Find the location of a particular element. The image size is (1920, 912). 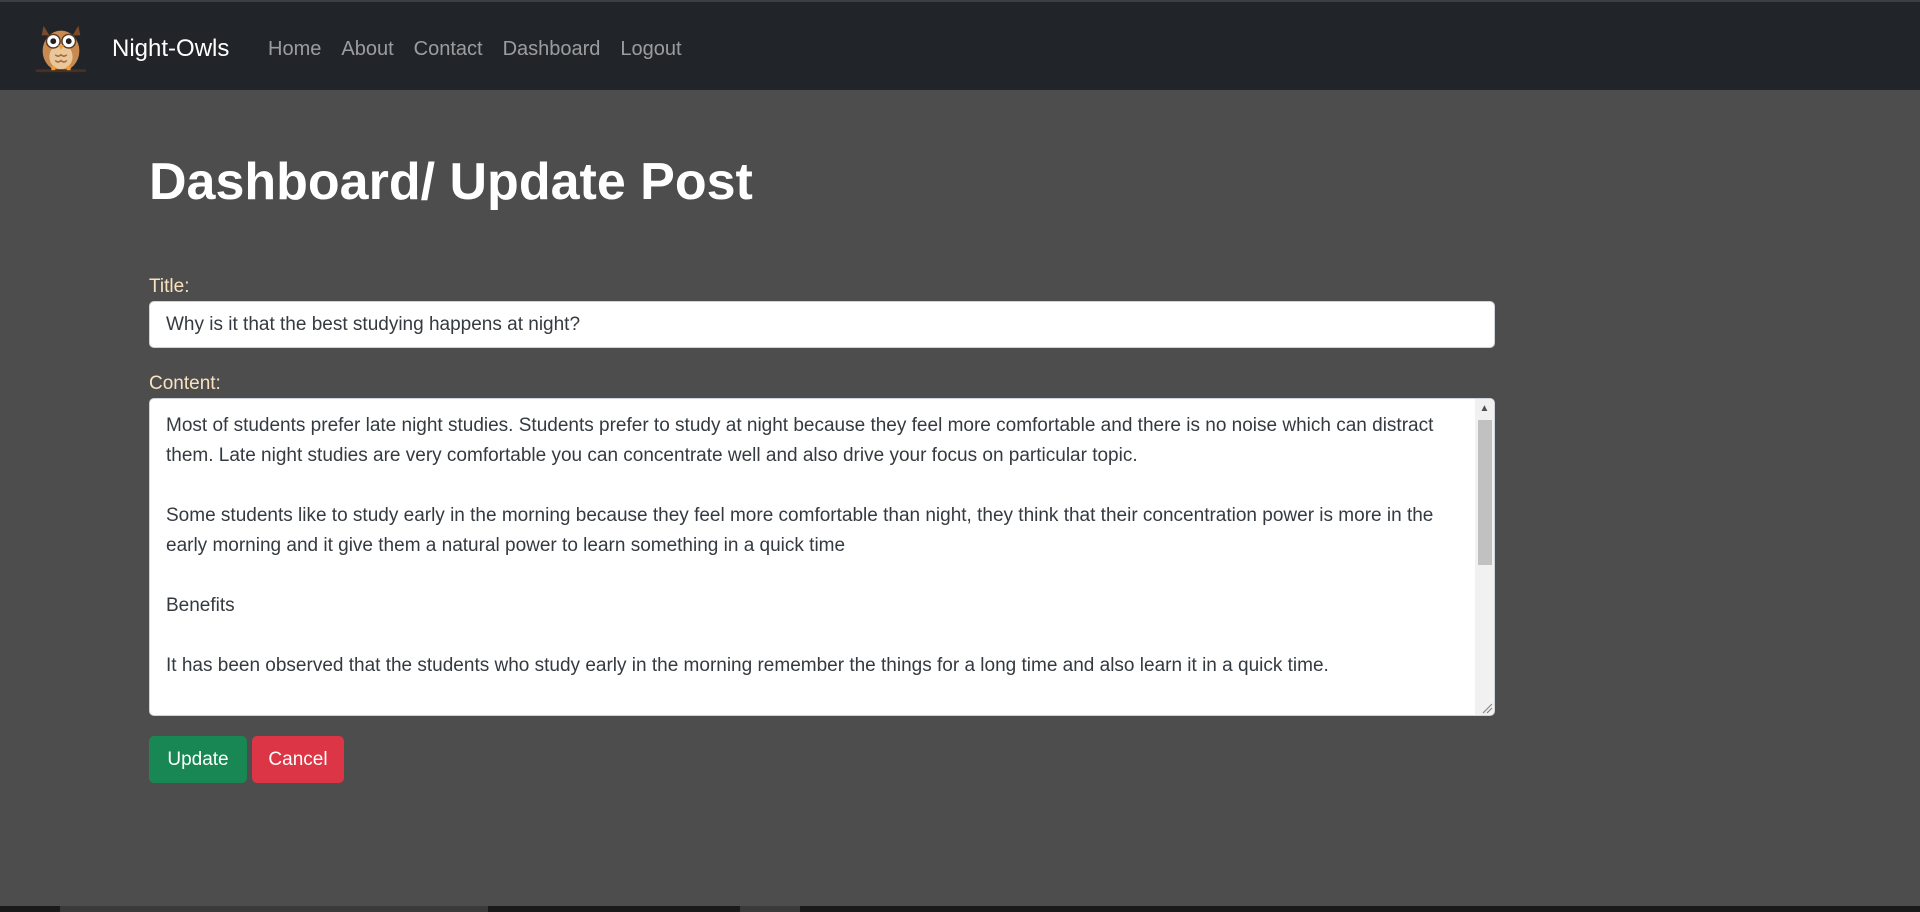

scroll-thumb is located at coordinates (1485, 492).